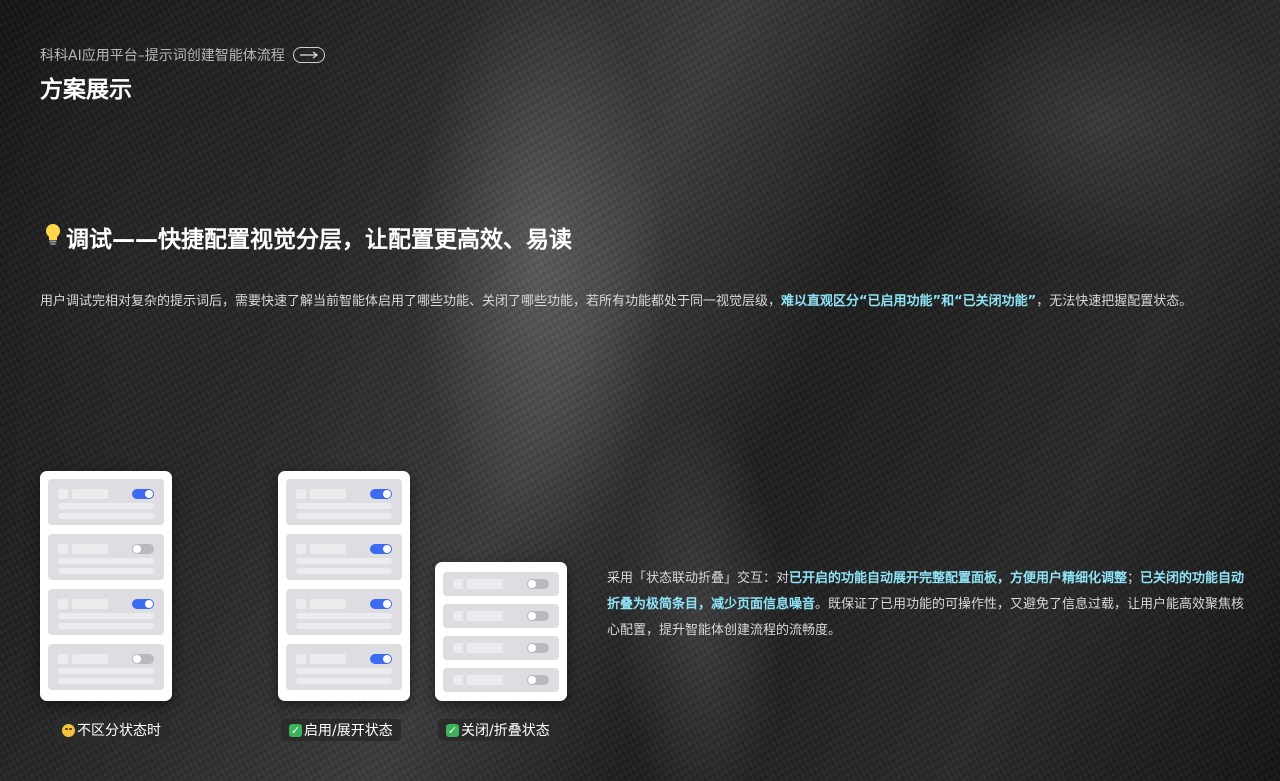  What do you see at coordinates (505, 731) in the screenshot?
I see `caption-text: 关闭/折叠状态` at bounding box center [505, 731].